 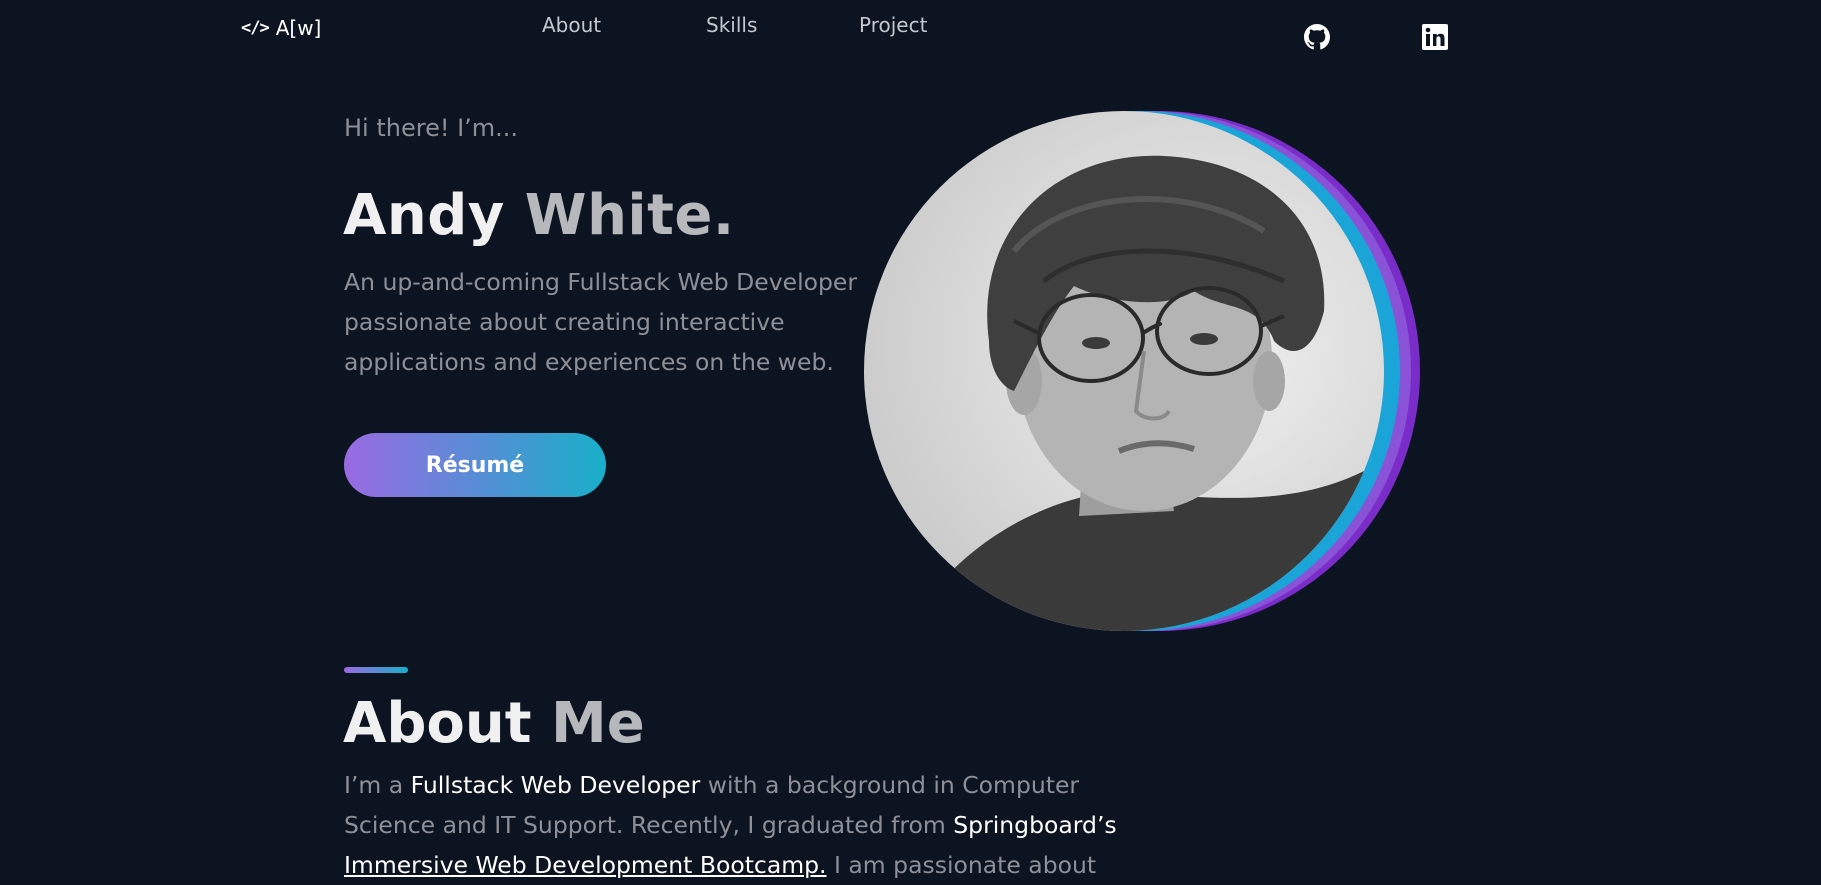 What do you see at coordinates (298, 28) in the screenshot?
I see `logo-text: A[w]` at bounding box center [298, 28].